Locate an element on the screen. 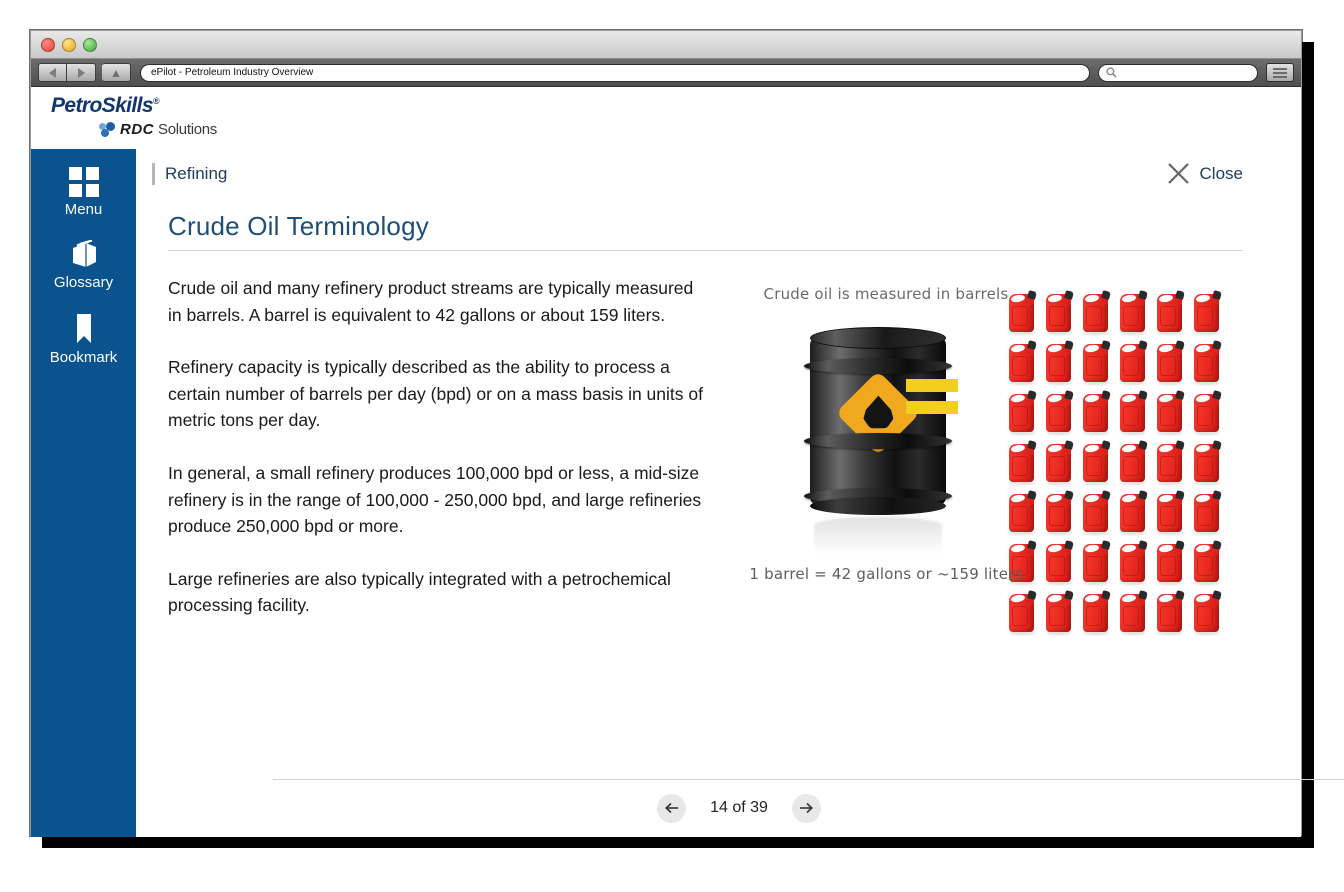  illustration-caption-bottom: 1 barrel = 42 gallons or ~159 liters is located at coordinates (886, 574).